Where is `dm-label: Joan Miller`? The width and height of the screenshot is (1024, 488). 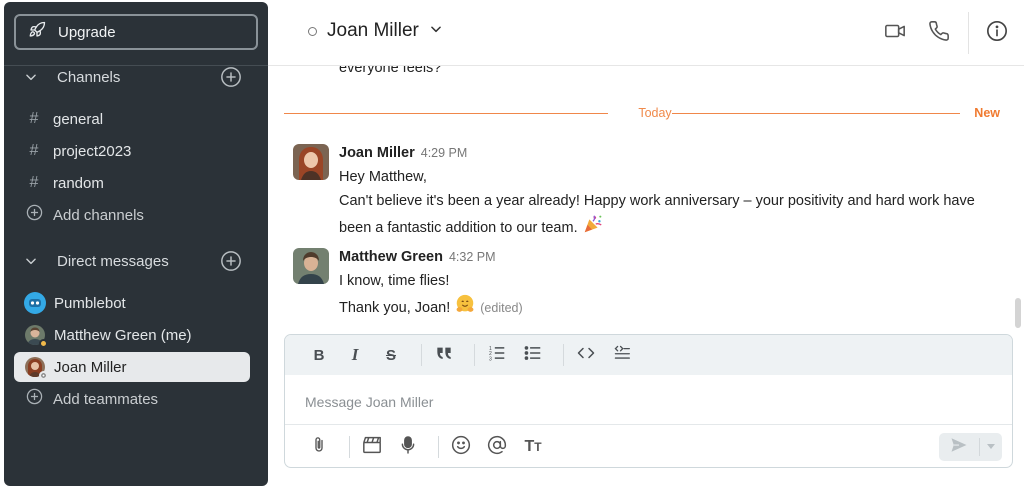 dm-label: Joan Miller is located at coordinates (90, 367).